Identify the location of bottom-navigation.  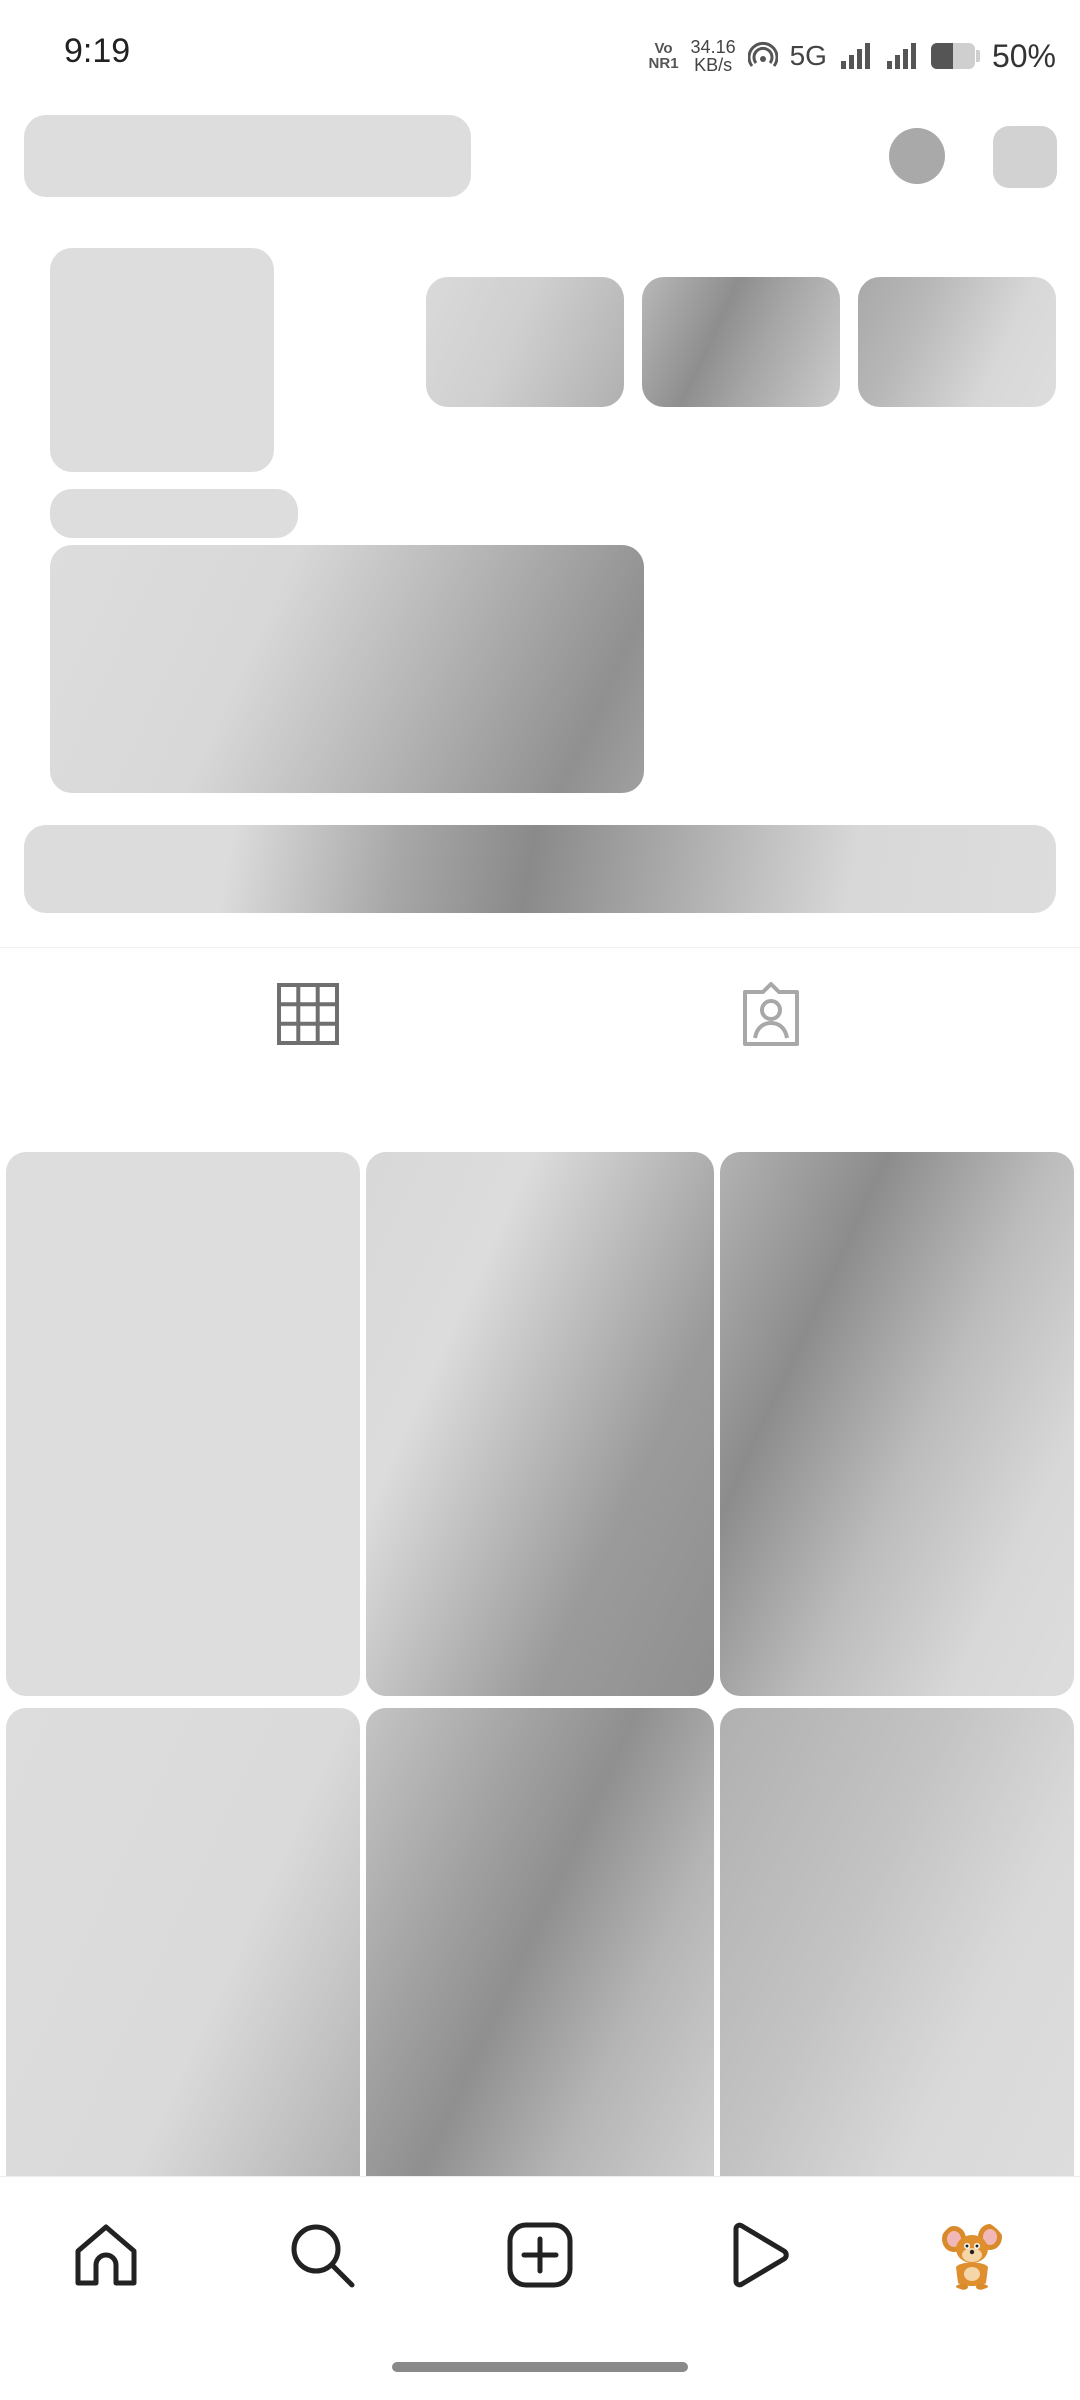
(540, 2256).